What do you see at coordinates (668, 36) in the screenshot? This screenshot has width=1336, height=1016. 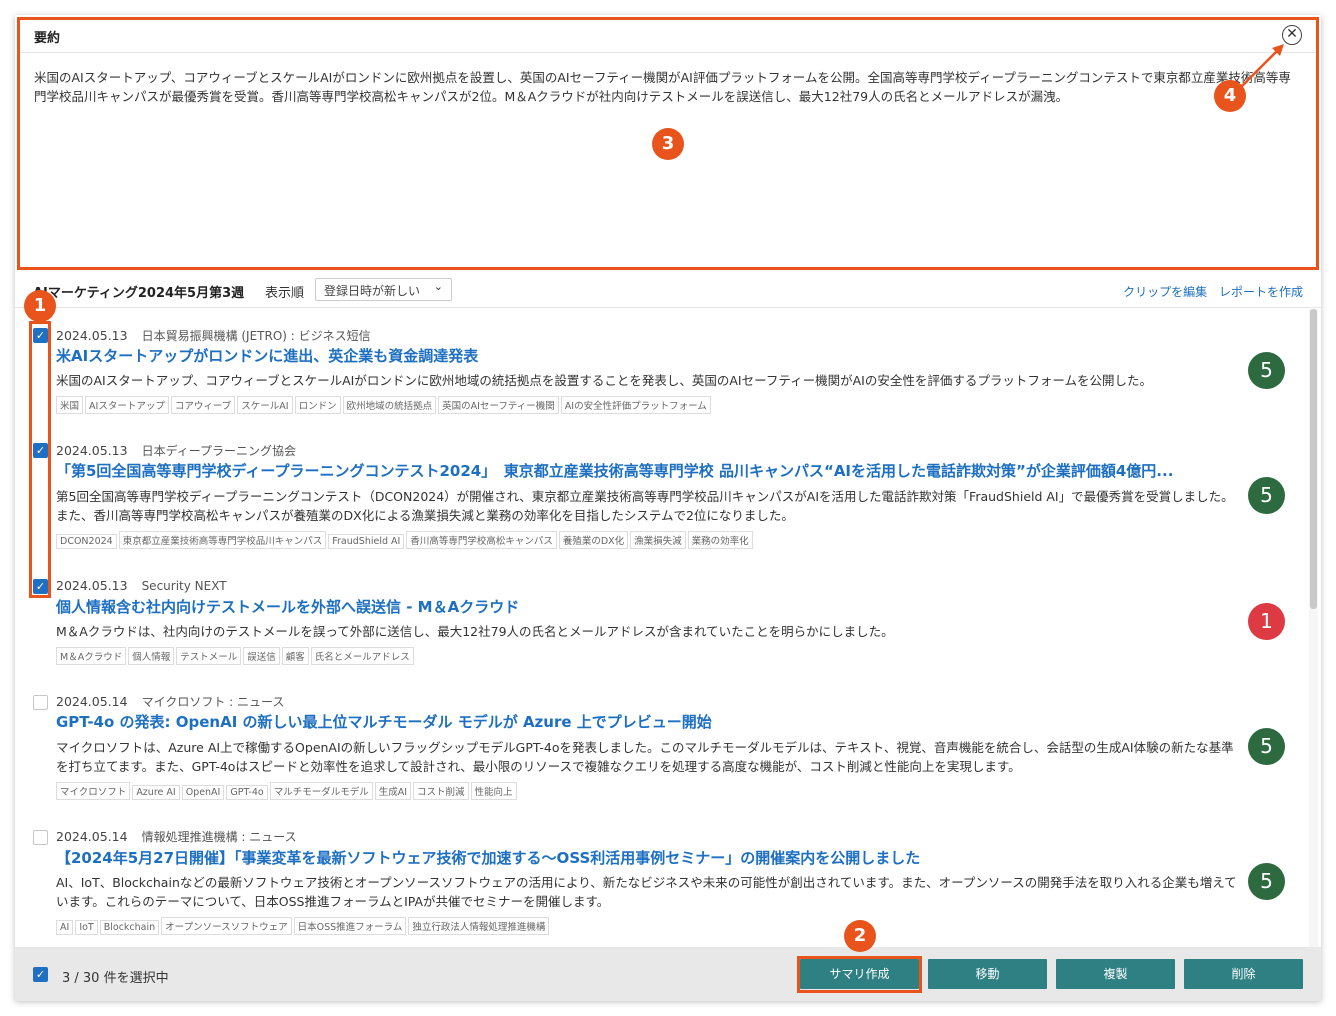 I see `summary-header: 要約` at bounding box center [668, 36].